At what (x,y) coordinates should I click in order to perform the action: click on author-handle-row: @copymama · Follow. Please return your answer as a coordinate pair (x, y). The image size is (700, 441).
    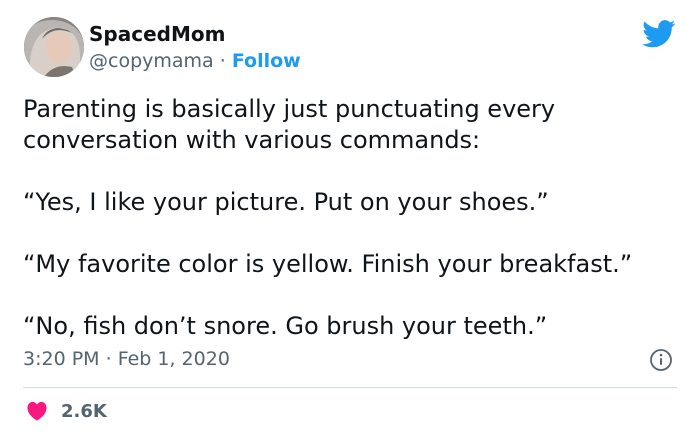
    Looking at the image, I should click on (195, 61).